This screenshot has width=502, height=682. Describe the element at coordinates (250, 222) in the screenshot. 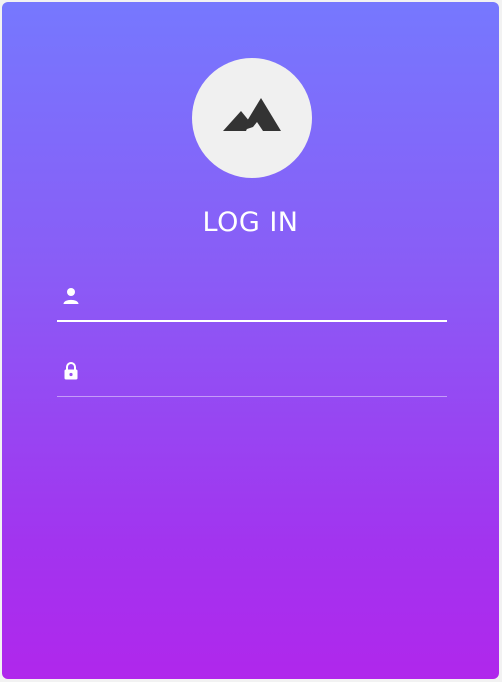

I see `page-title: LOG IN` at that location.